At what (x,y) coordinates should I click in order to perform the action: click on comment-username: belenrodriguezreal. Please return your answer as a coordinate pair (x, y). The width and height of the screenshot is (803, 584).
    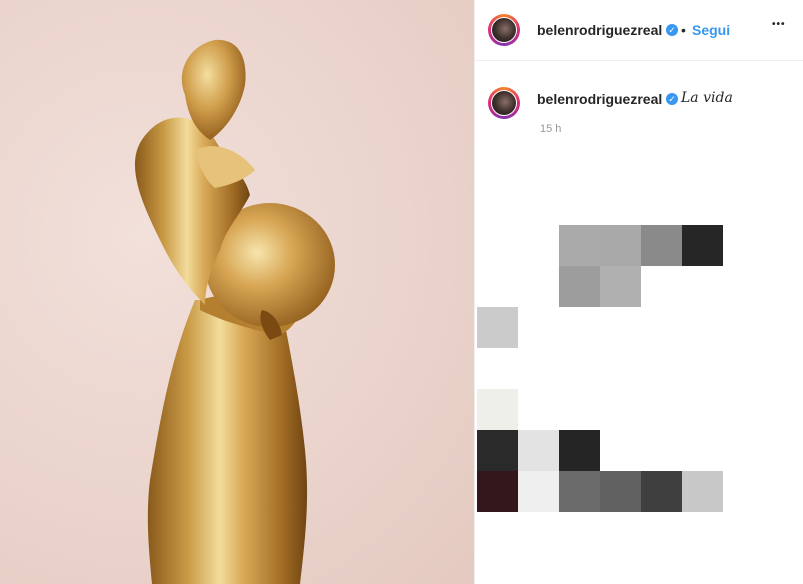
    Looking at the image, I should click on (599, 99).